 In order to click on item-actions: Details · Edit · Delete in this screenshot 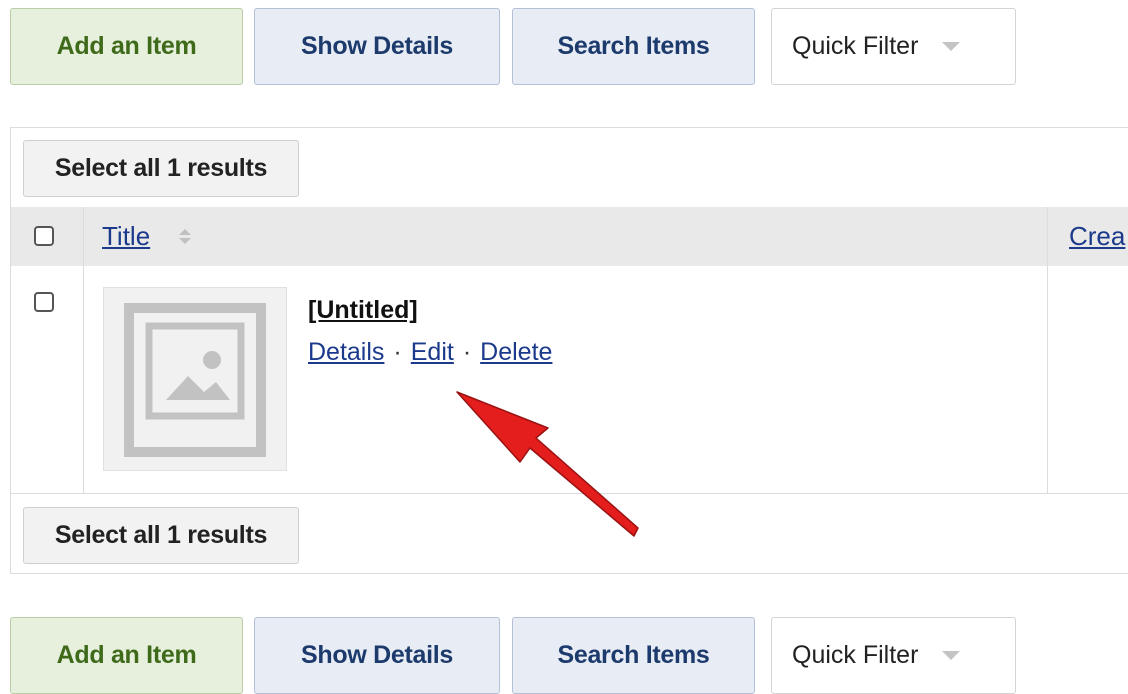, I will do `click(430, 352)`.